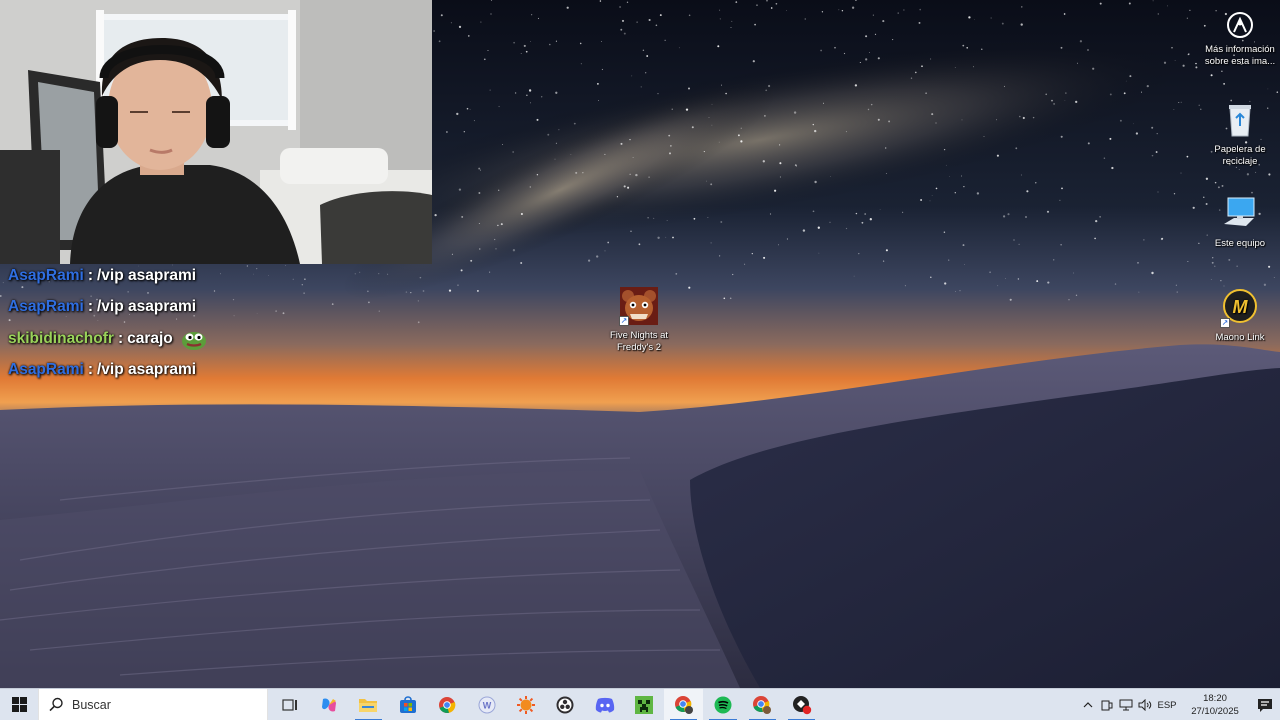 Image resolution: width=1280 pixels, height=720 pixels. I want to click on app-w-icon: W, so click(487, 704).